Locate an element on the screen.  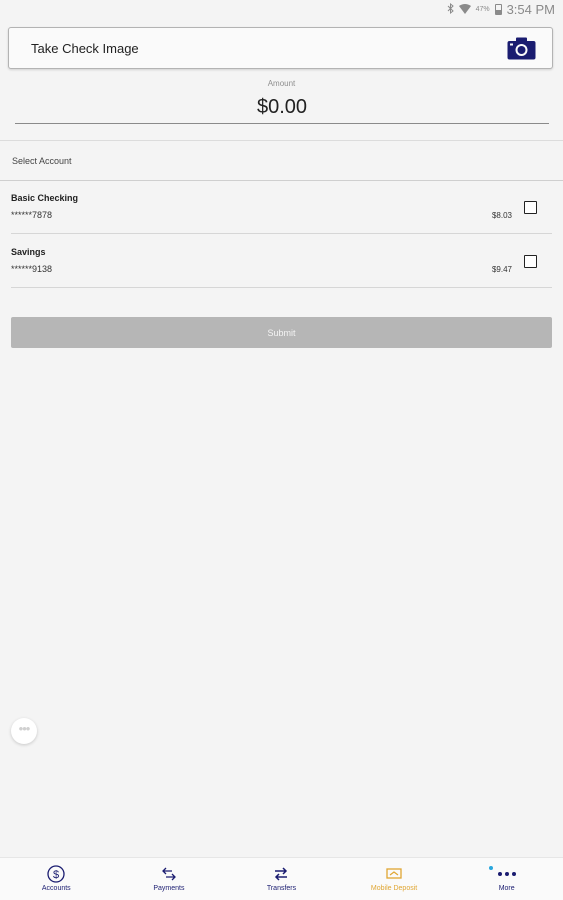
more-dots-icon: ••• is located at coordinates (24, 728).